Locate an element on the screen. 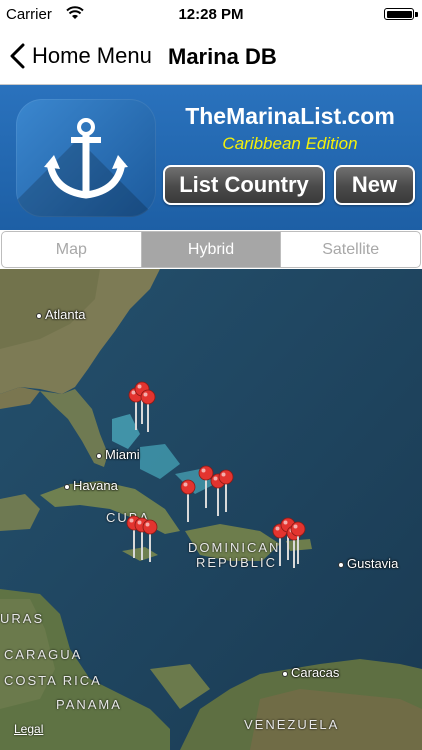  segment-satellite: Satellite is located at coordinates (350, 249).